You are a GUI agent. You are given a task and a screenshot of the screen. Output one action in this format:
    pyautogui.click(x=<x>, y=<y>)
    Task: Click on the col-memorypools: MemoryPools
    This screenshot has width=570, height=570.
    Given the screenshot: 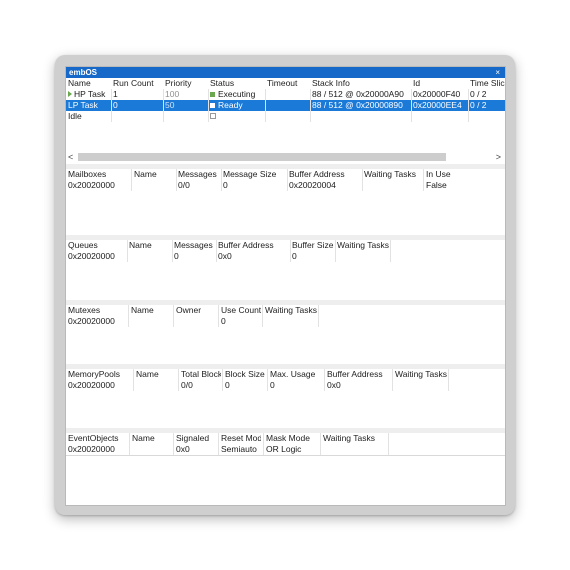 What is the action you would take?
    pyautogui.click(x=100, y=374)
    